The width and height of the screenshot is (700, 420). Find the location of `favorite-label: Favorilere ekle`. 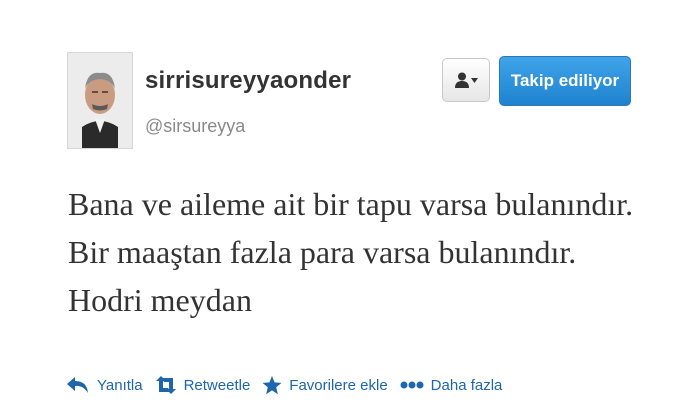

favorite-label: Favorilere ekle is located at coordinates (338, 385).